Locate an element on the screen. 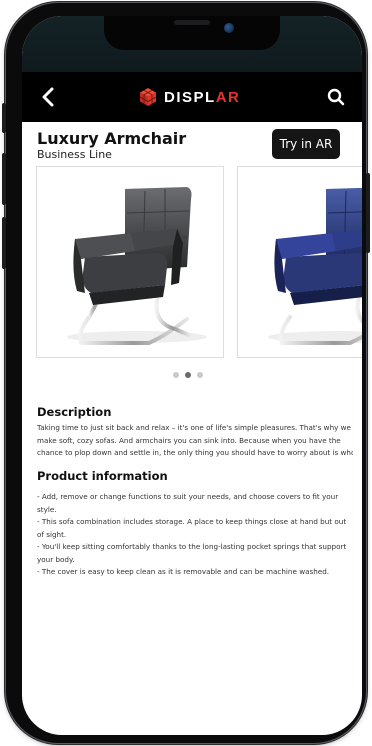  brand-name: DISPLAR is located at coordinates (202, 97).